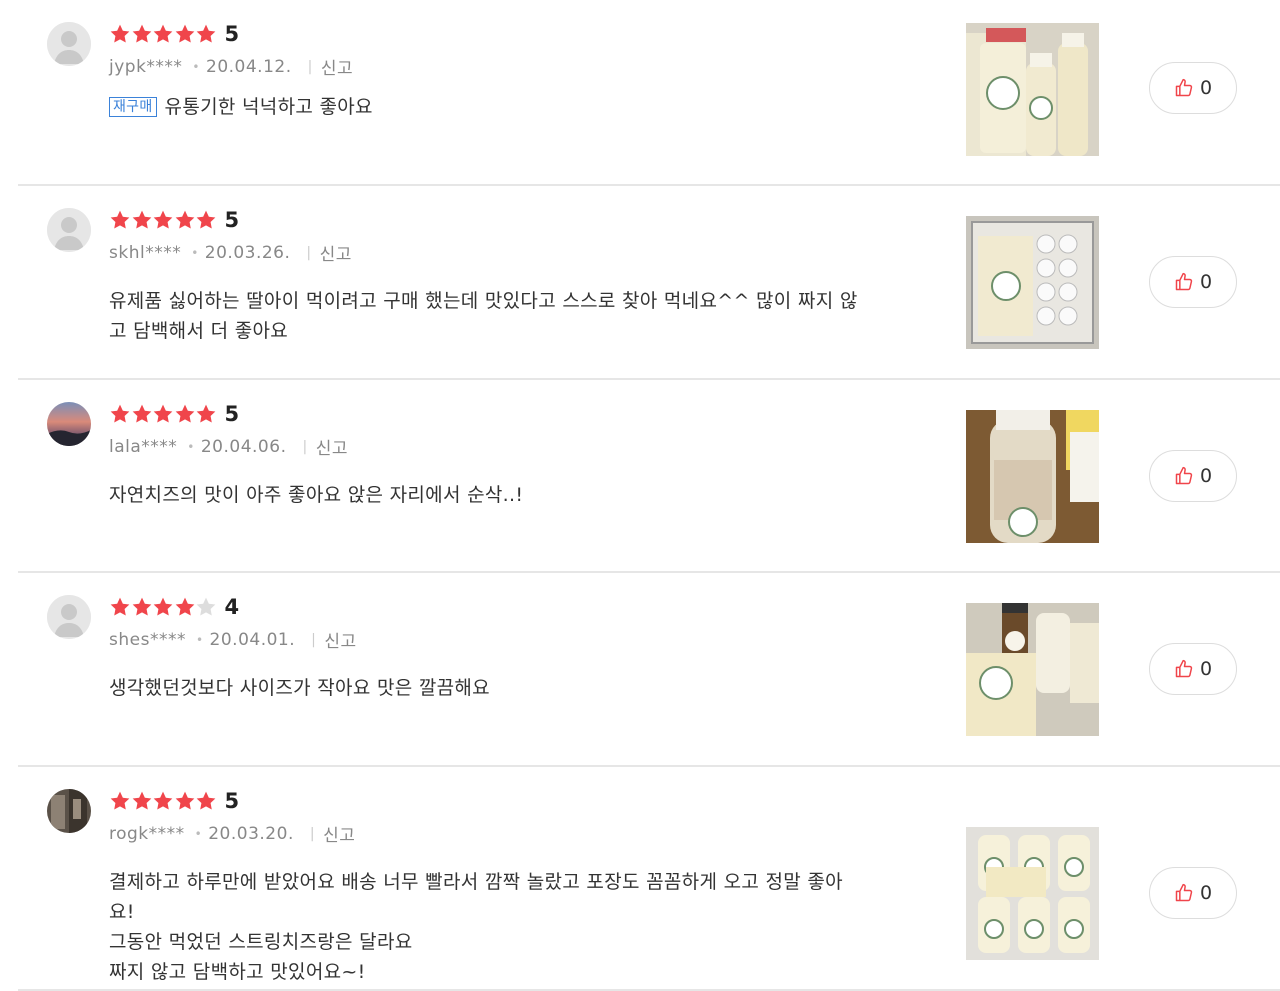  Describe the element at coordinates (122, 912) in the screenshot. I see `review-text-content: 요!` at that location.